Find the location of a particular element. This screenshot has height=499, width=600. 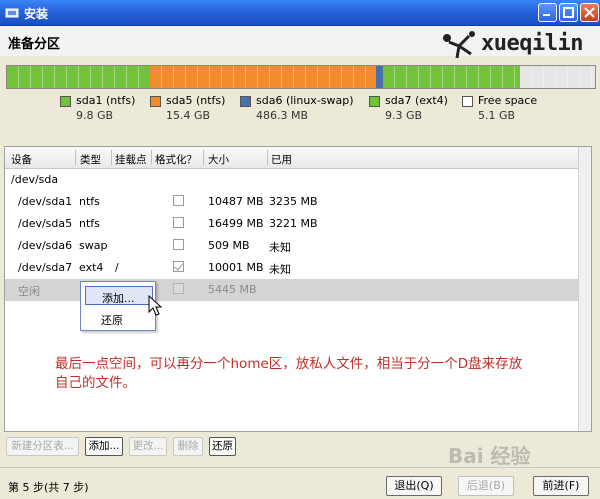

page-title: 准备分区 is located at coordinates (34, 44).